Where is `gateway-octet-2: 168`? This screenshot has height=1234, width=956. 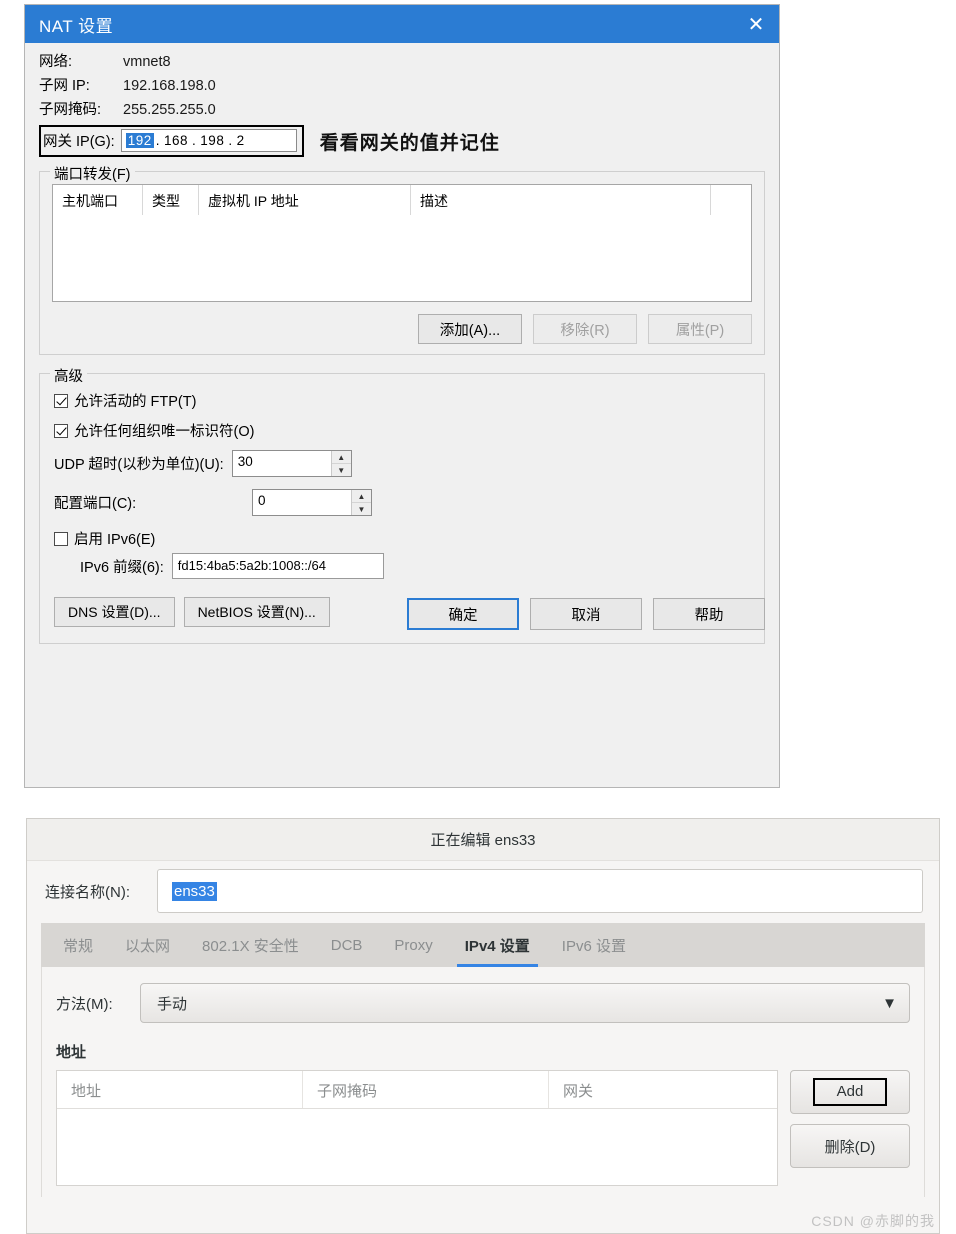 gateway-octet-2: 168 is located at coordinates (176, 140).